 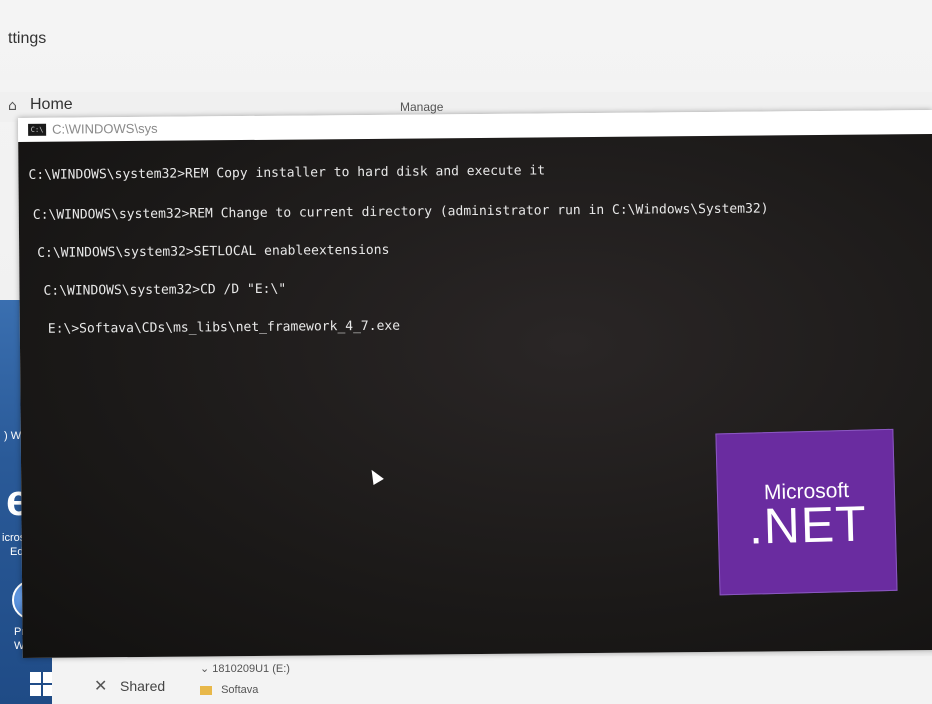 What do you see at coordinates (51, 105) in the screenshot?
I see `ribbon-tab-home: Home` at bounding box center [51, 105].